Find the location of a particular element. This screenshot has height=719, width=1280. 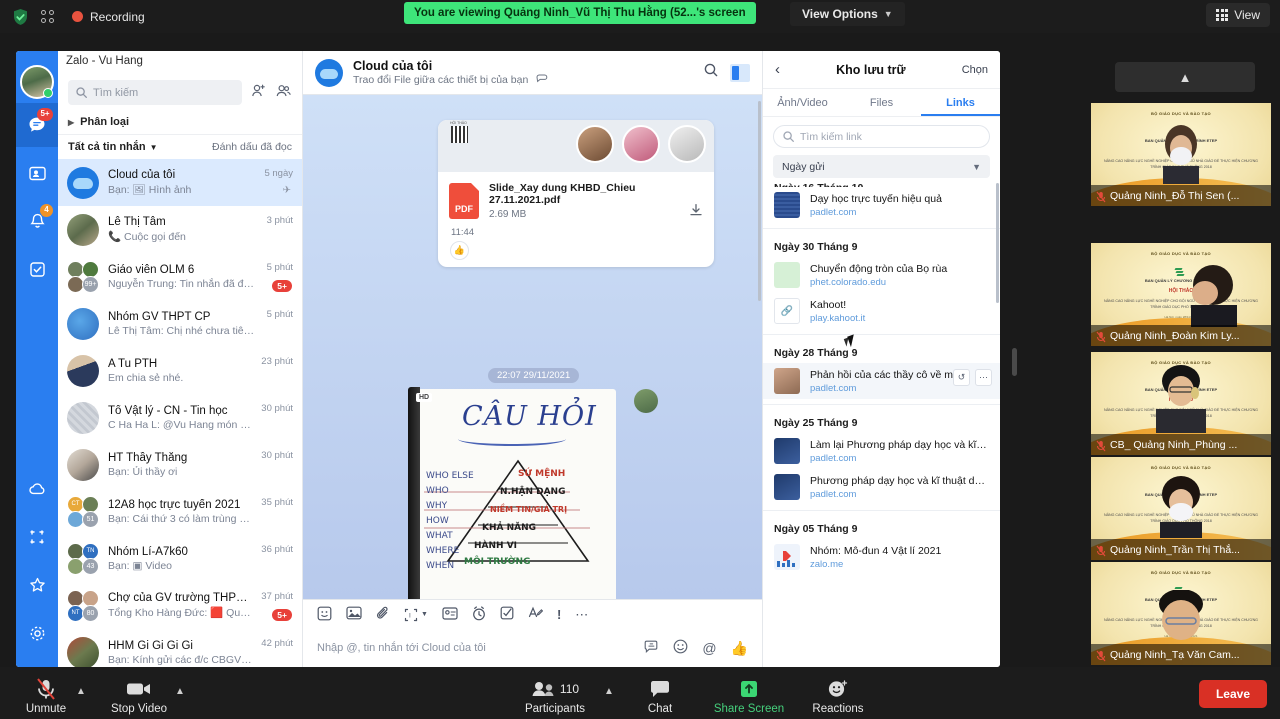

tab-files: Files is located at coordinates (881, 102).